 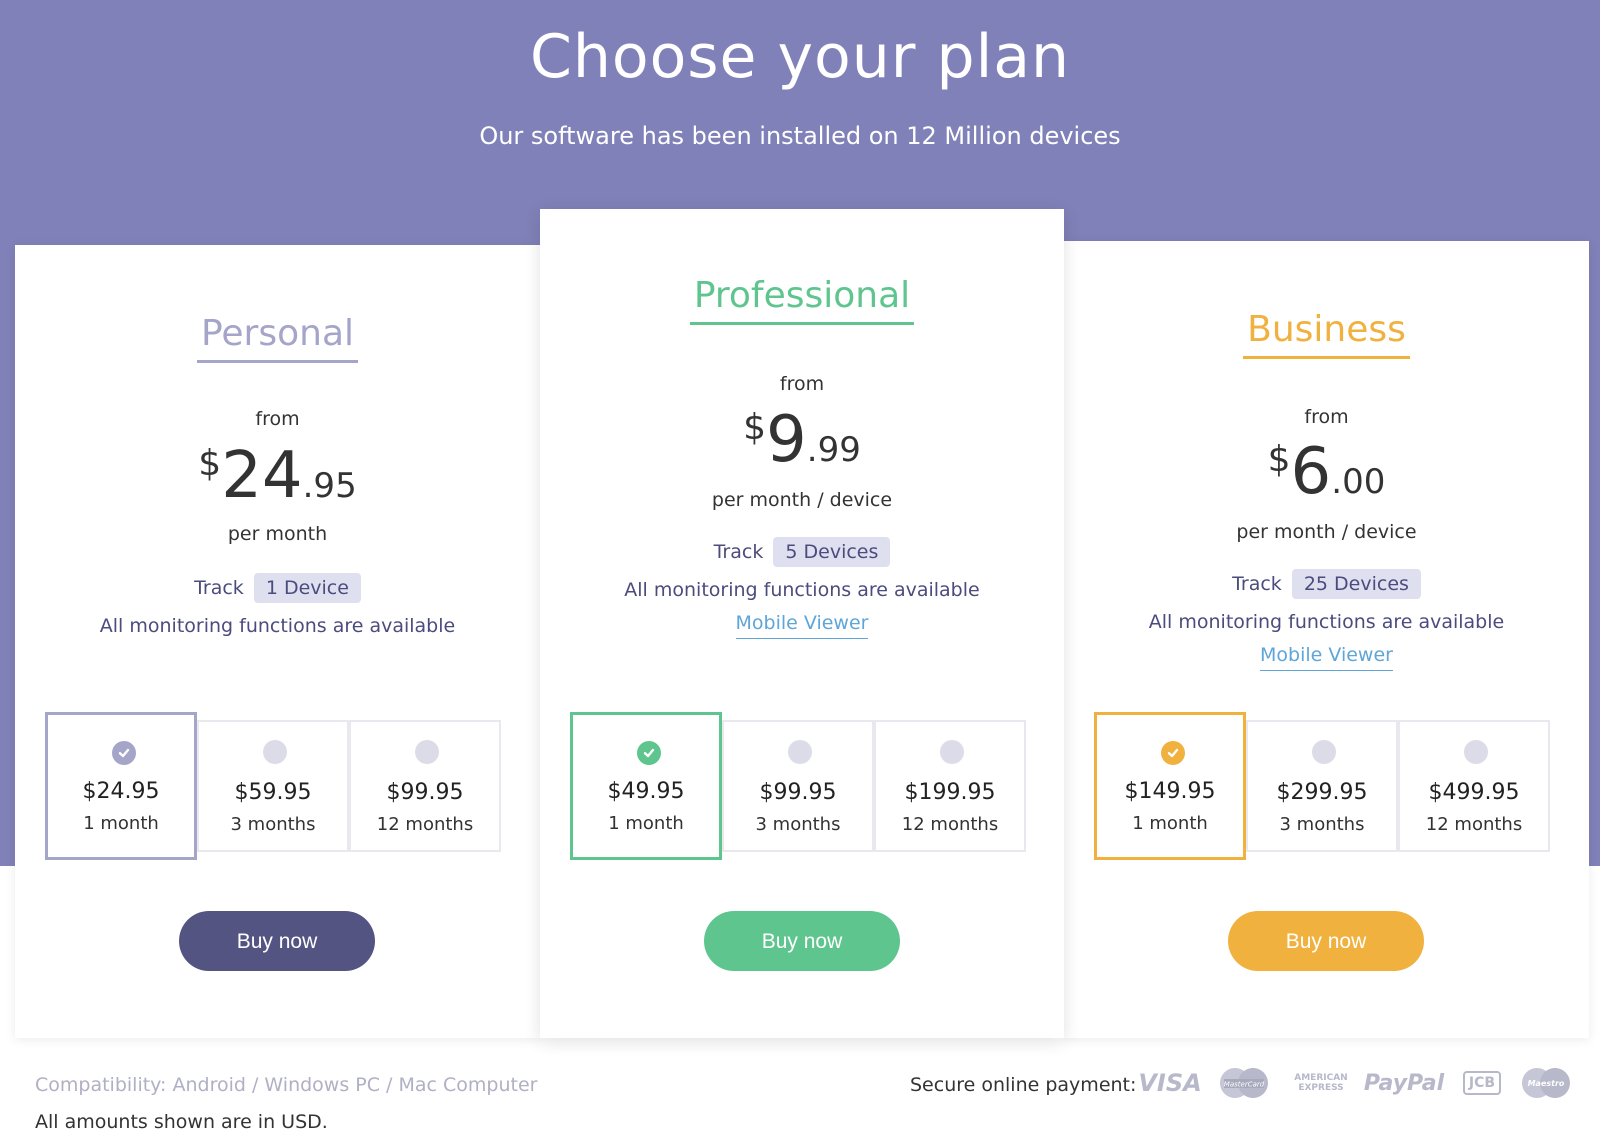 I want to click on amex-icon: AMERICAN EXPRESS, so click(x=1321, y=1083).